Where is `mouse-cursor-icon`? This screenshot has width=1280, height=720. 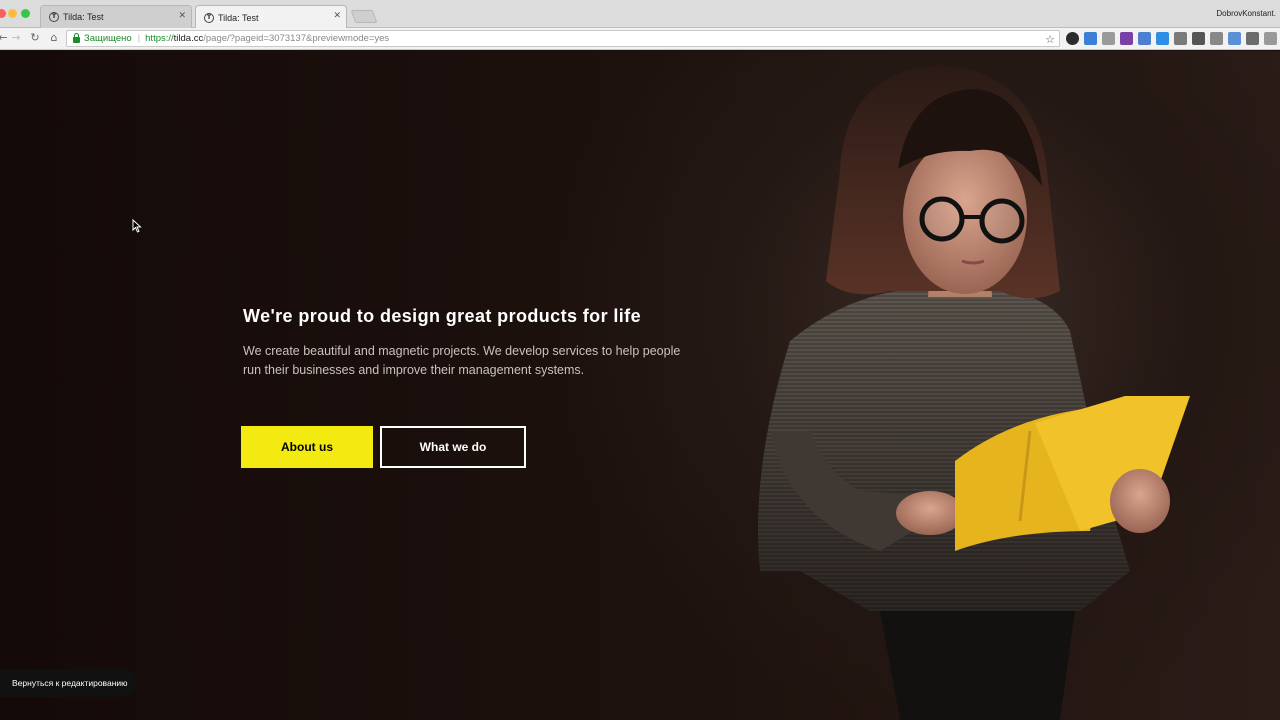
mouse-cursor-icon is located at coordinates (137, 226).